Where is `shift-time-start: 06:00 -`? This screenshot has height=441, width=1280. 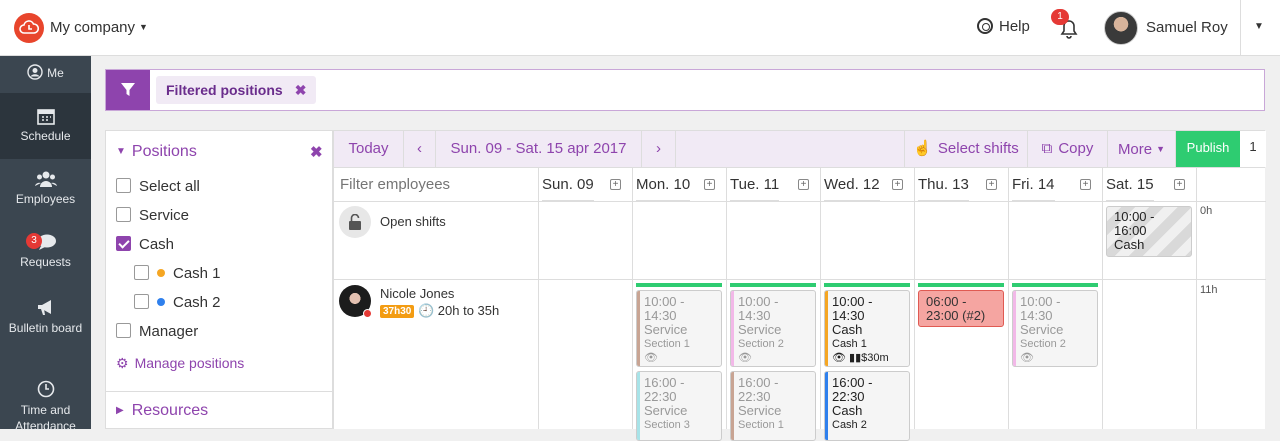 shift-time-start: 06:00 - is located at coordinates (946, 301).